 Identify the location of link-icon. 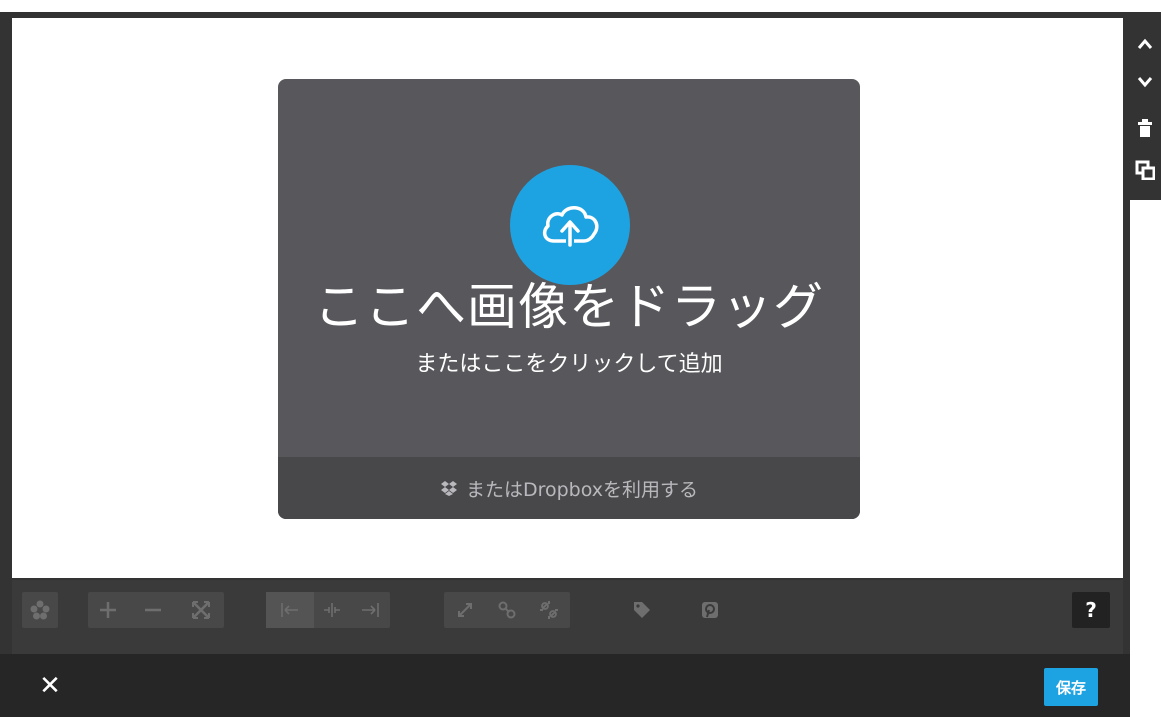
(507, 610).